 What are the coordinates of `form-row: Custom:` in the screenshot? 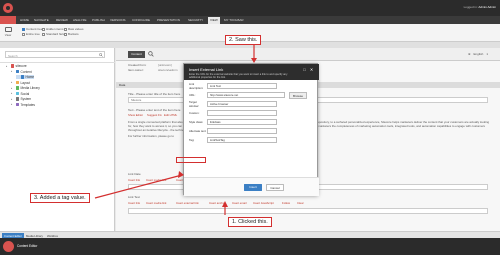 It's located at (233, 113).